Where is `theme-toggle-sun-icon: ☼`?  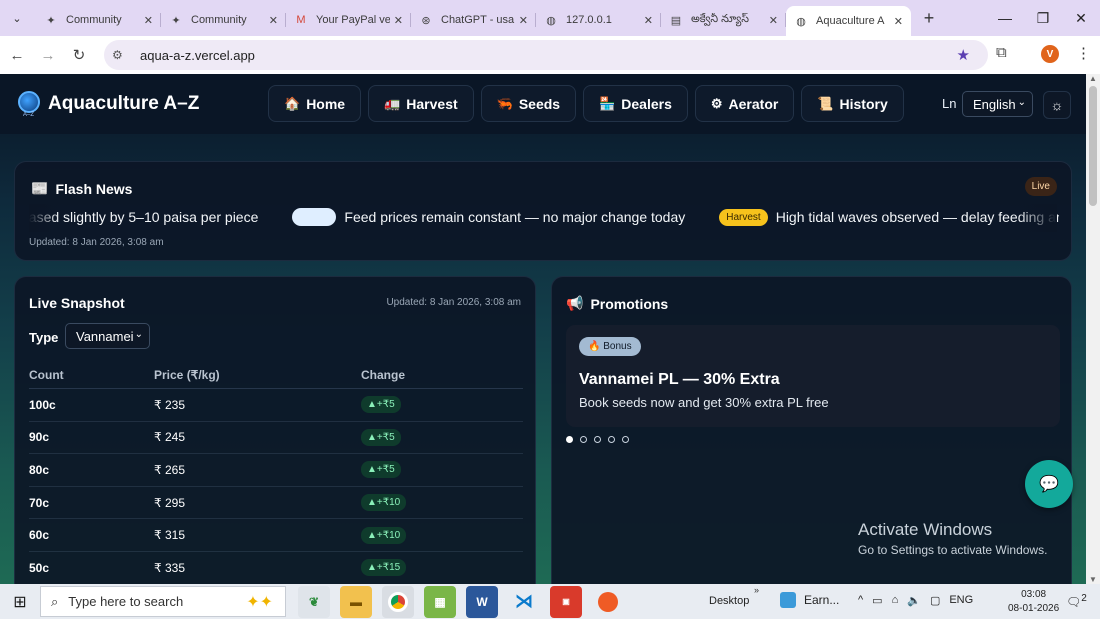
theme-toggle-sun-icon: ☼ is located at coordinates (1057, 105).